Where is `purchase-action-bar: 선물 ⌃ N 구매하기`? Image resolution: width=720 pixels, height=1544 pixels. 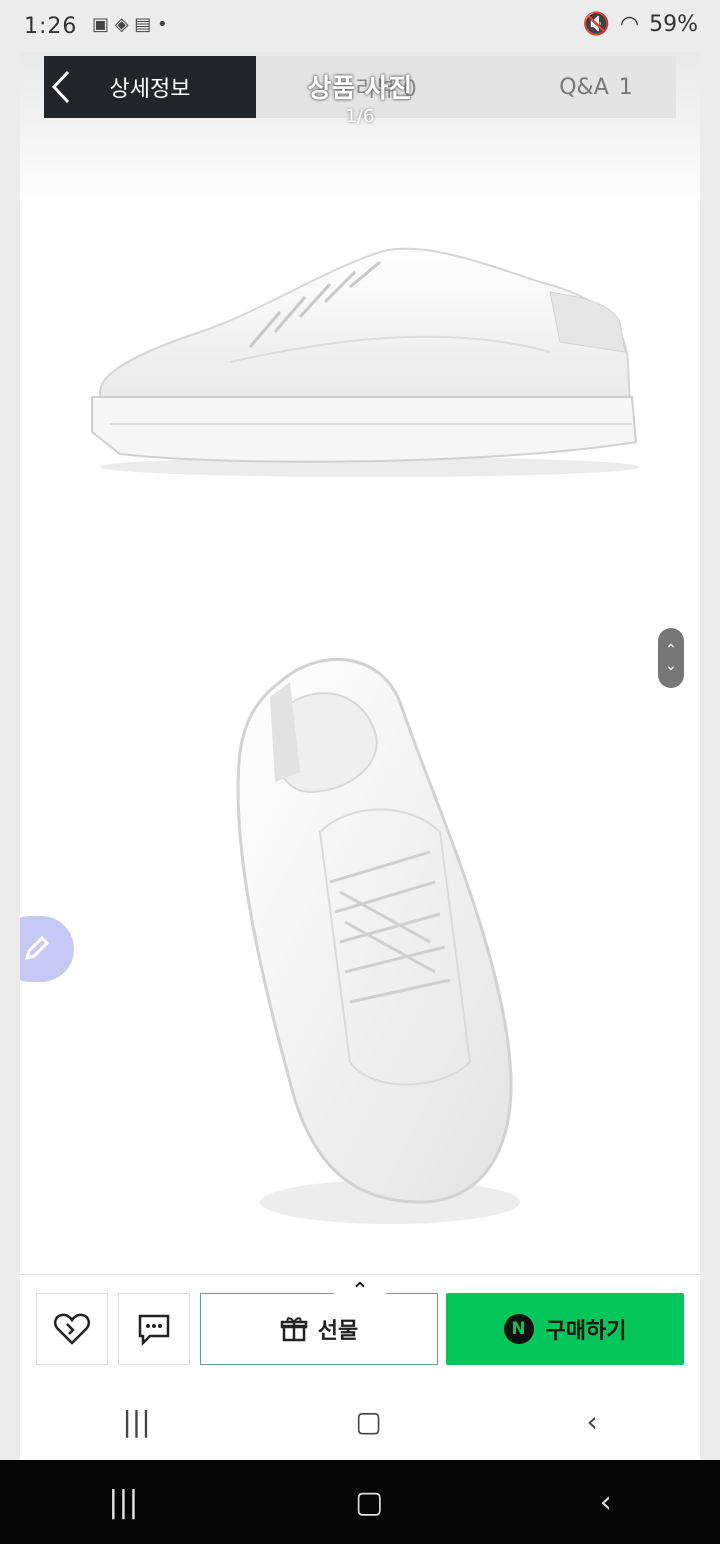
purchase-action-bar: 선물 ⌃ N 구매하기 is located at coordinates (360, 1324).